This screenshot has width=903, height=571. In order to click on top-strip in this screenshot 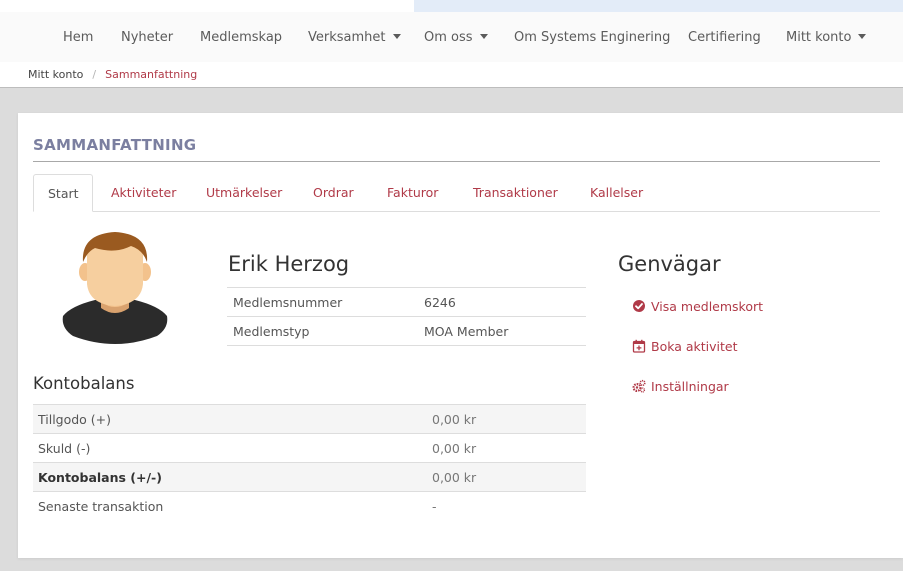, I will do `click(658, 6)`.